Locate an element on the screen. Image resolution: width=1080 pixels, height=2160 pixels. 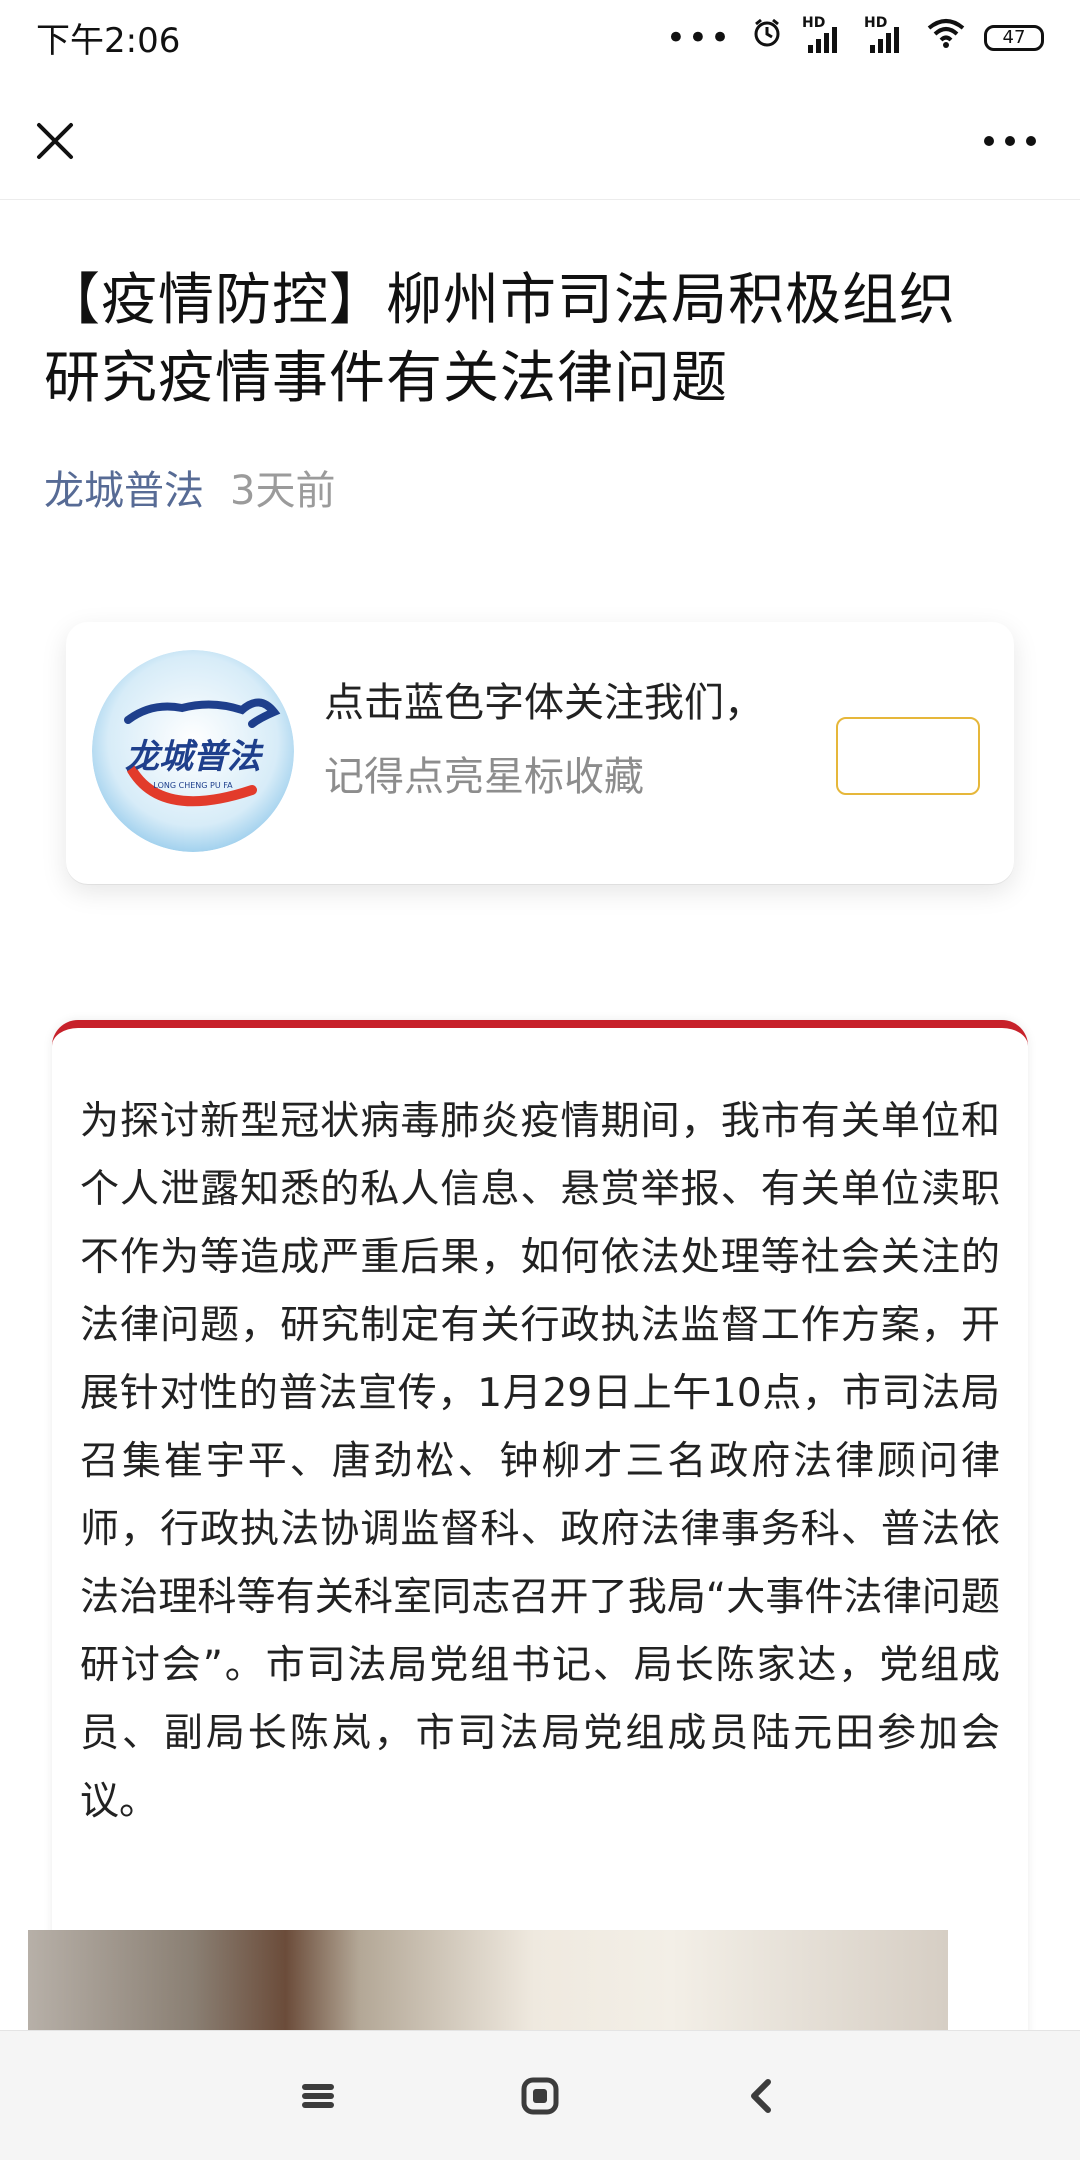
longcheng-pufa-logo: 龙城普法 LONG CHENG PU FA is located at coordinates (193, 751).